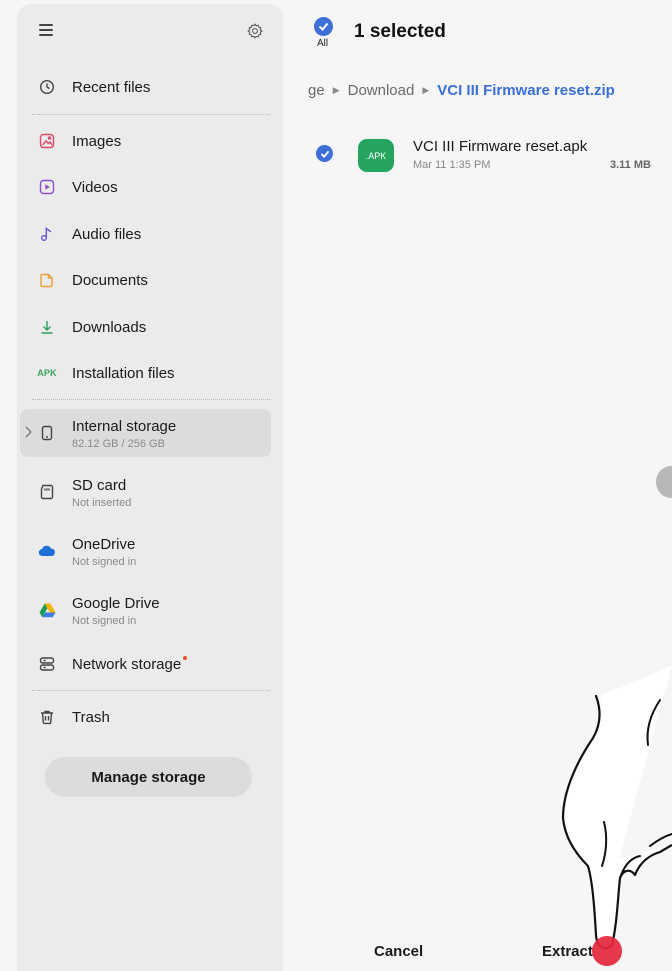 This screenshot has height=971, width=672. Describe the element at coordinates (104, 544) in the screenshot. I see `sidebar-item-label: OneDrive` at that location.